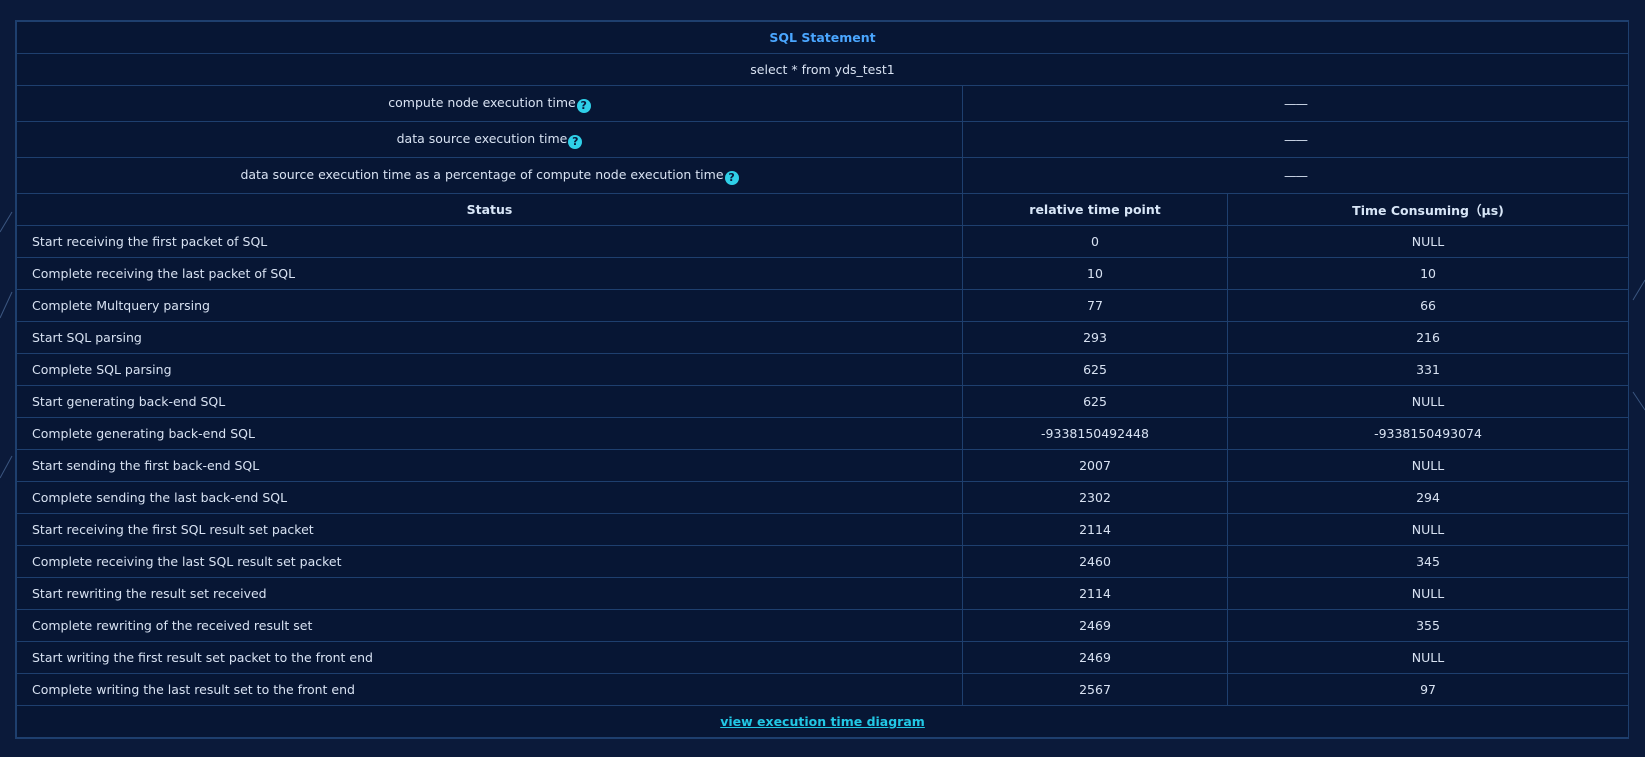 The image size is (1645, 757). I want to click on sql-statement-header-row: SQL Statement, so click(822, 37).